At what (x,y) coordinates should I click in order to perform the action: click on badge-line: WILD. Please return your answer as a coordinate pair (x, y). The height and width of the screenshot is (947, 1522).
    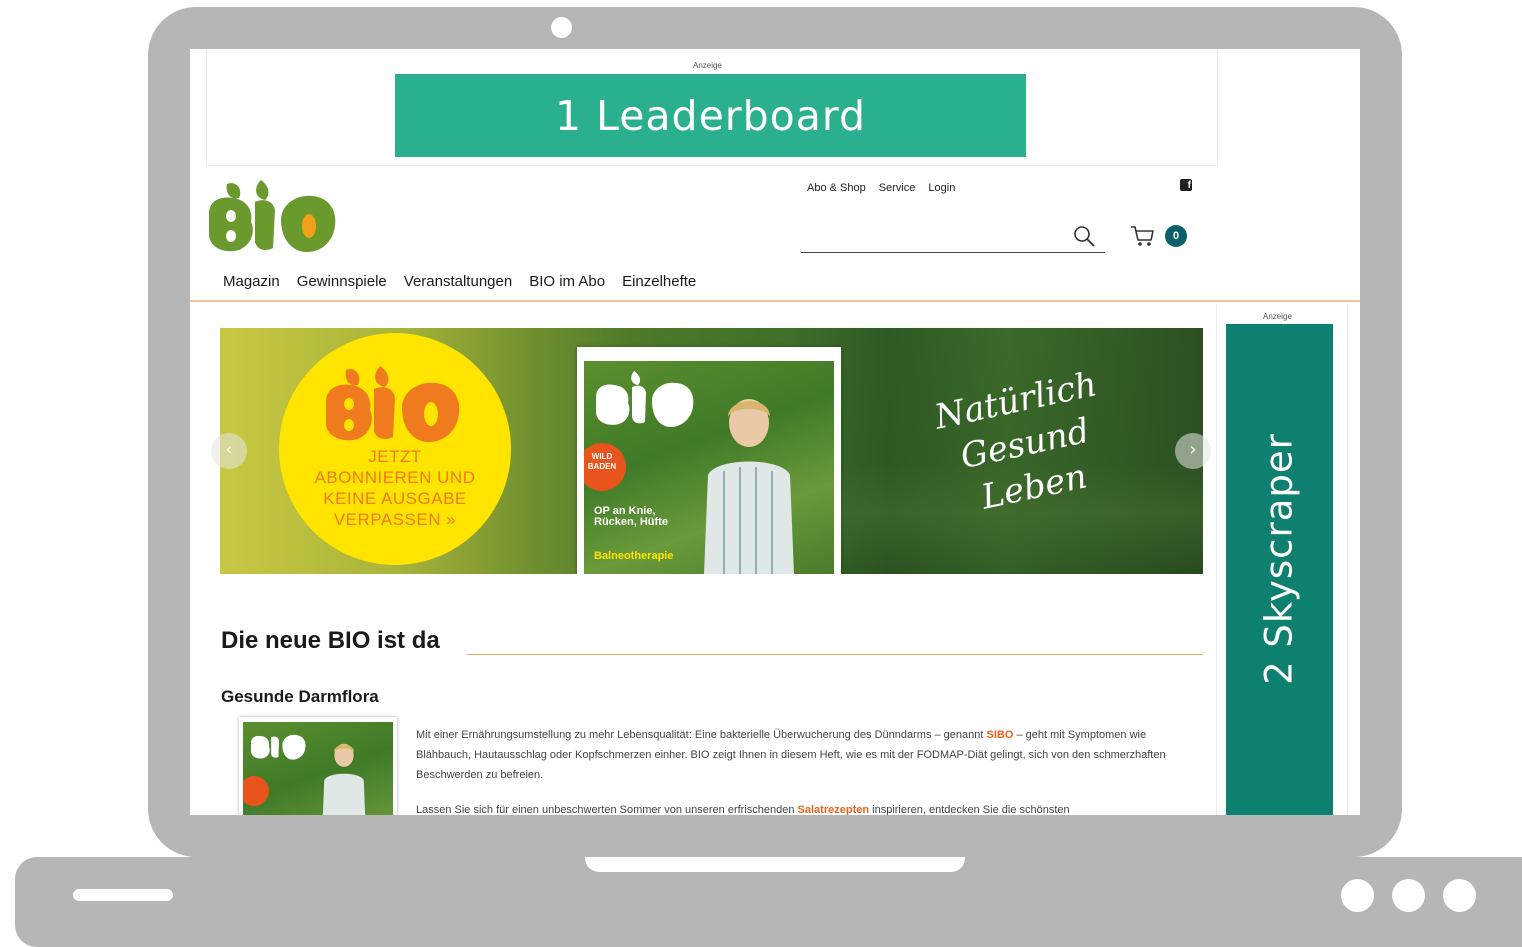
    Looking at the image, I should click on (602, 456).